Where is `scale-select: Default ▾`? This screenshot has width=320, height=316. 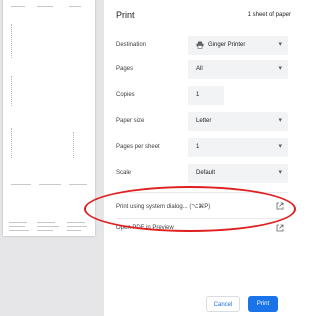
scale-select: Default ▾ is located at coordinates (238, 173).